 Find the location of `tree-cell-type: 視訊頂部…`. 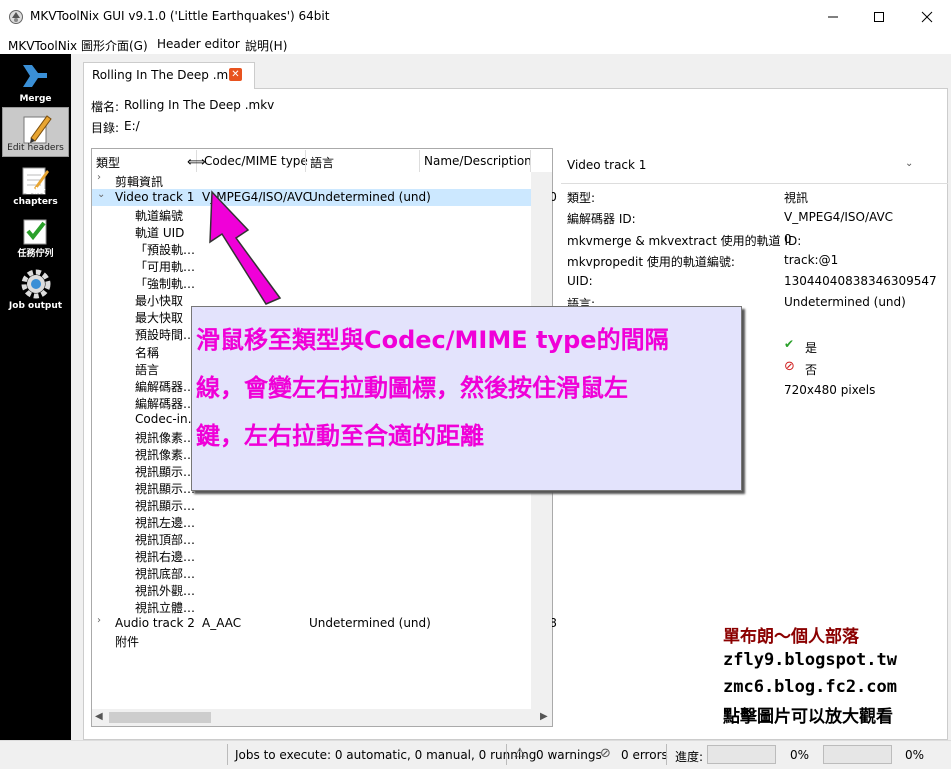

tree-cell-type: 視訊頂部… is located at coordinates (165, 540).